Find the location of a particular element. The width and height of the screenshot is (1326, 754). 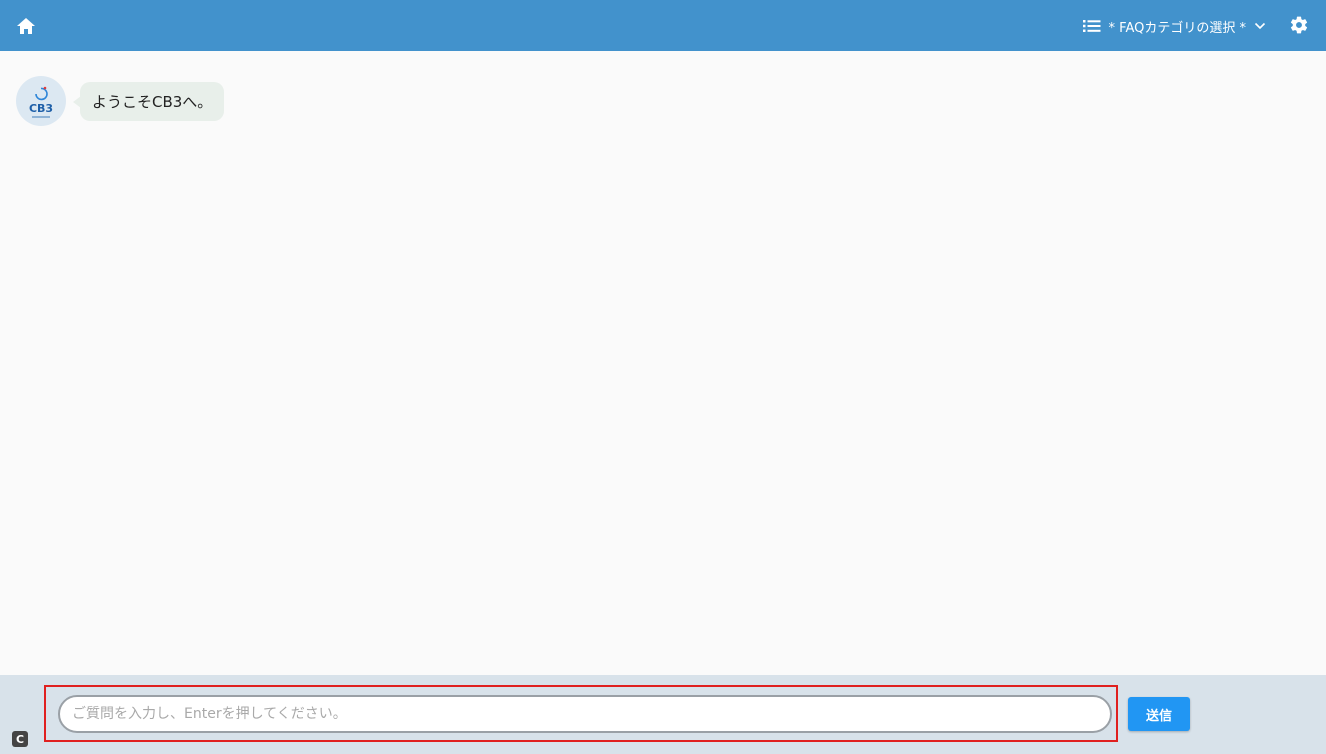

input-highlight-frame is located at coordinates (581, 713).